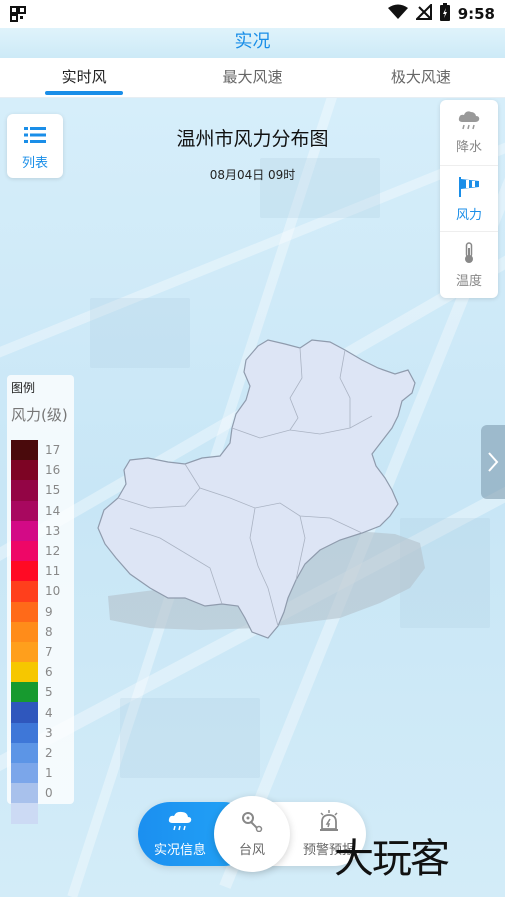  I want to click on chevron-right-icon, so click(493, 465).